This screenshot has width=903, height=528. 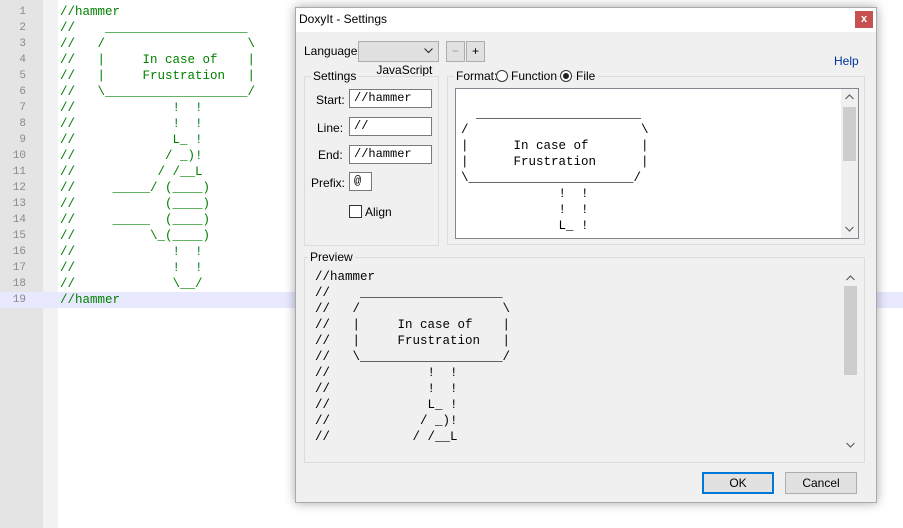 I want to click on line-number: 6, so click(x=22, y=92).